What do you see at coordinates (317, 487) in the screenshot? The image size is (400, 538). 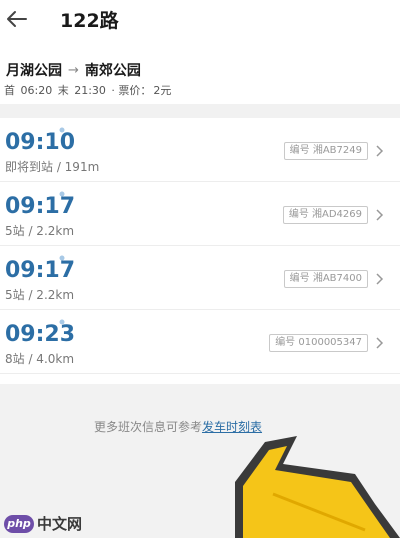 I see `pointer-arrow-icon` at bounding box center [317, 487].